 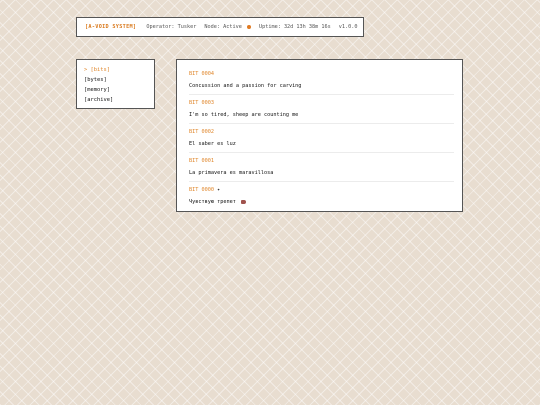 I want to click on list-item: BIT 0001 La primavera es maravillosa, so click(x=321, y=167).